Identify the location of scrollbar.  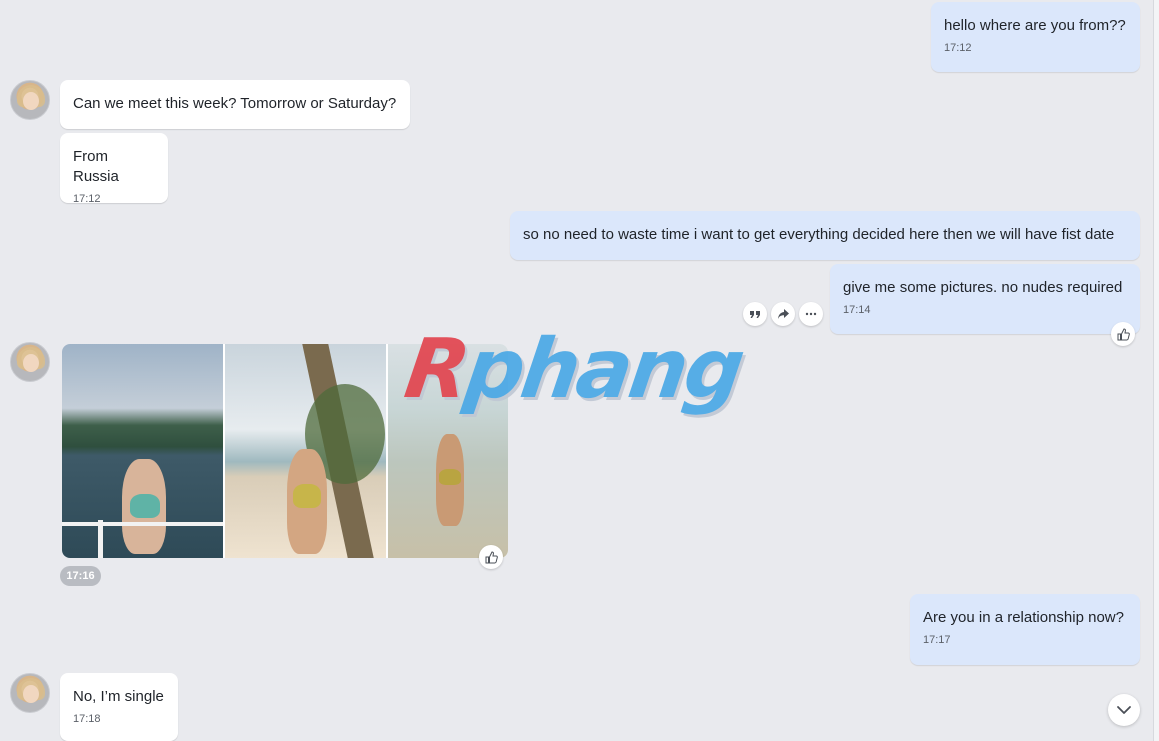
(1156, 370).